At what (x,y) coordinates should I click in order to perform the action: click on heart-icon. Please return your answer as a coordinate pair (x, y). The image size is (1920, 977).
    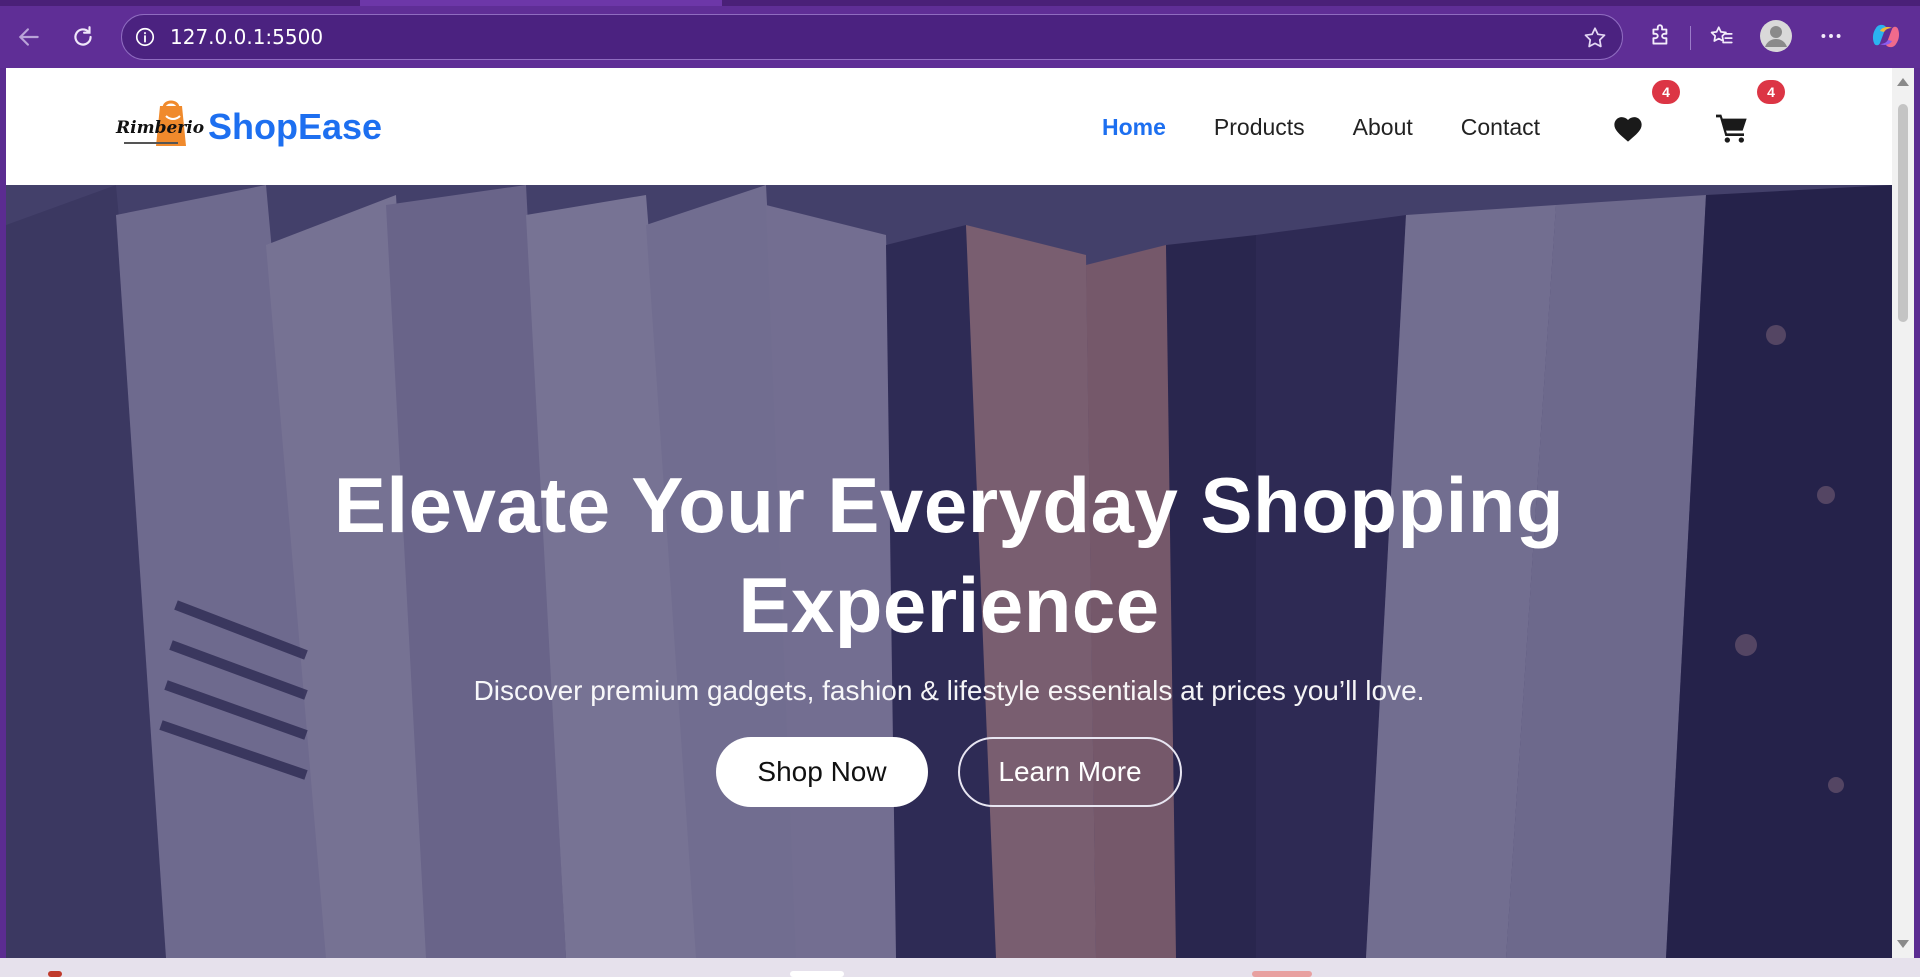
    Looking at the image, I should click on (1628, 129).